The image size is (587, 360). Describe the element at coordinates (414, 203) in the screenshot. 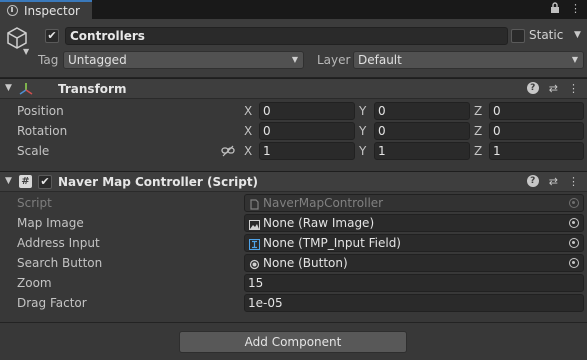

I see `script-field: NaverMapController` at that location.